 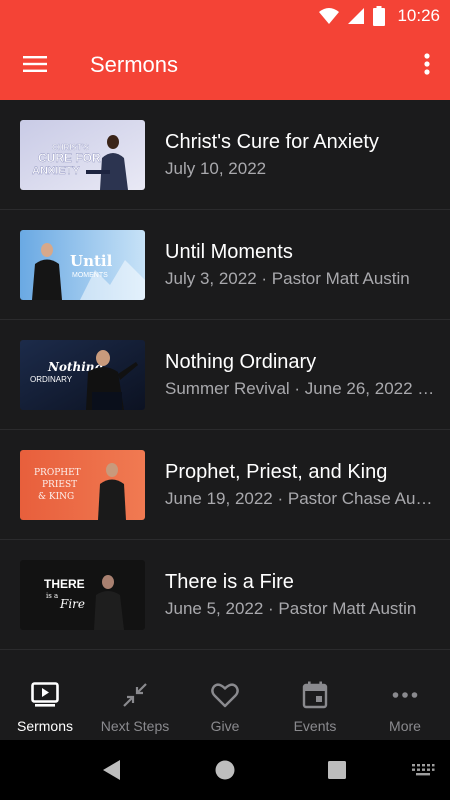 I want to click on cell-signal-icon, so click(x=356, y=16).